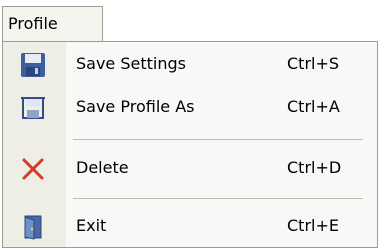 Image resolution: width=384 pixels, height=250 pixels. I want to click on menu-item-shortcut: Ctrl+A, so click(313, 106).